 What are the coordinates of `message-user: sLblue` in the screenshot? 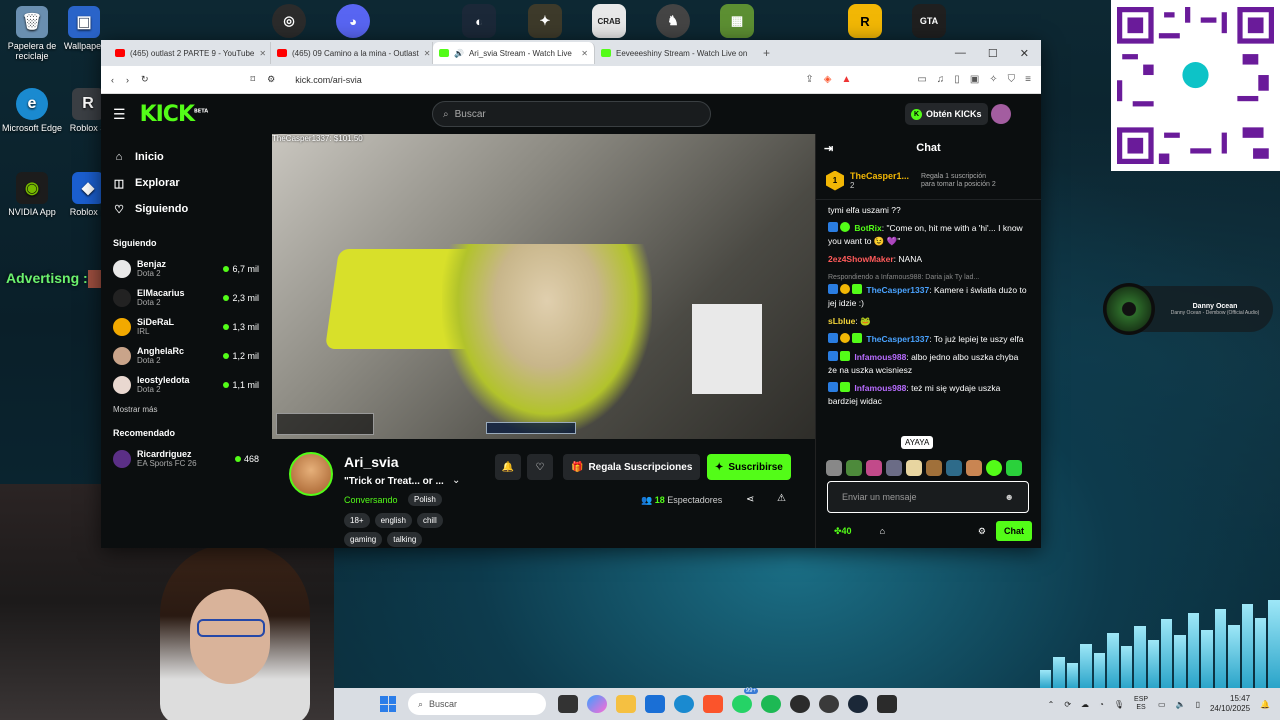 It's located at (841, 321).